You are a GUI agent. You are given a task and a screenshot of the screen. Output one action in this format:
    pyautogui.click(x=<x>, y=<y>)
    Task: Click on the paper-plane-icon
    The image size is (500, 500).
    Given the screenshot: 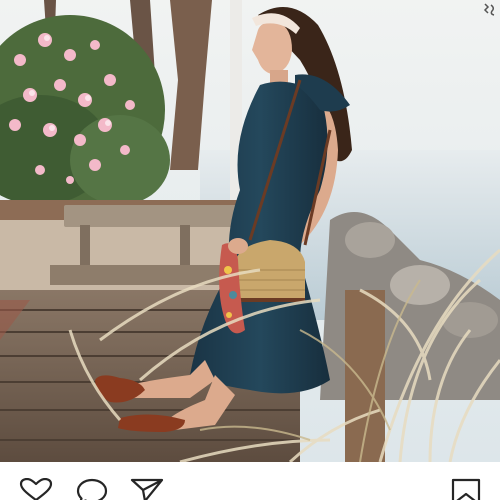 What is the action you would take?
    pyautogui.click(x=147, y=489)
    